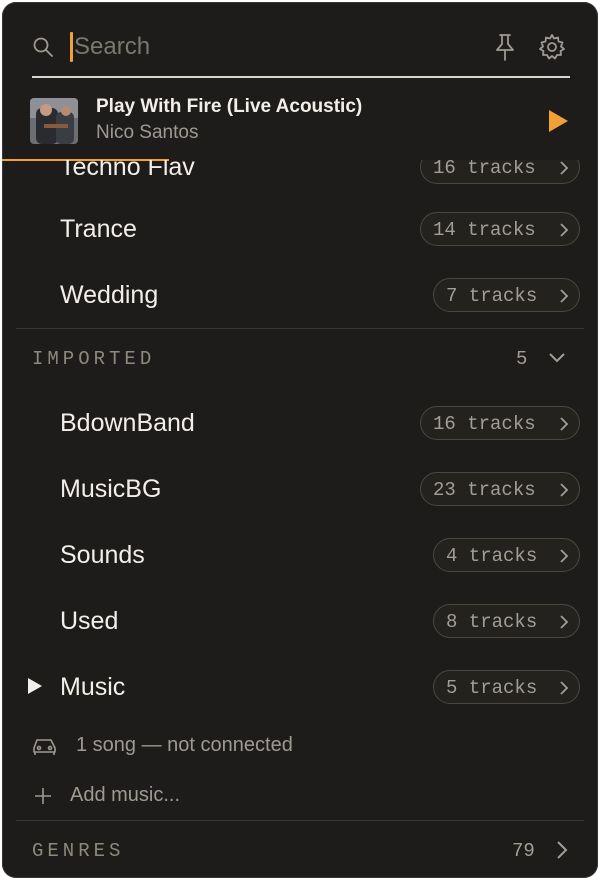 This screenshot has width=600, height=880. What do you see at coordinates (98, 229) in the screenshot?
I see `playlist-label: Trance` at bounding box center [98, 229].